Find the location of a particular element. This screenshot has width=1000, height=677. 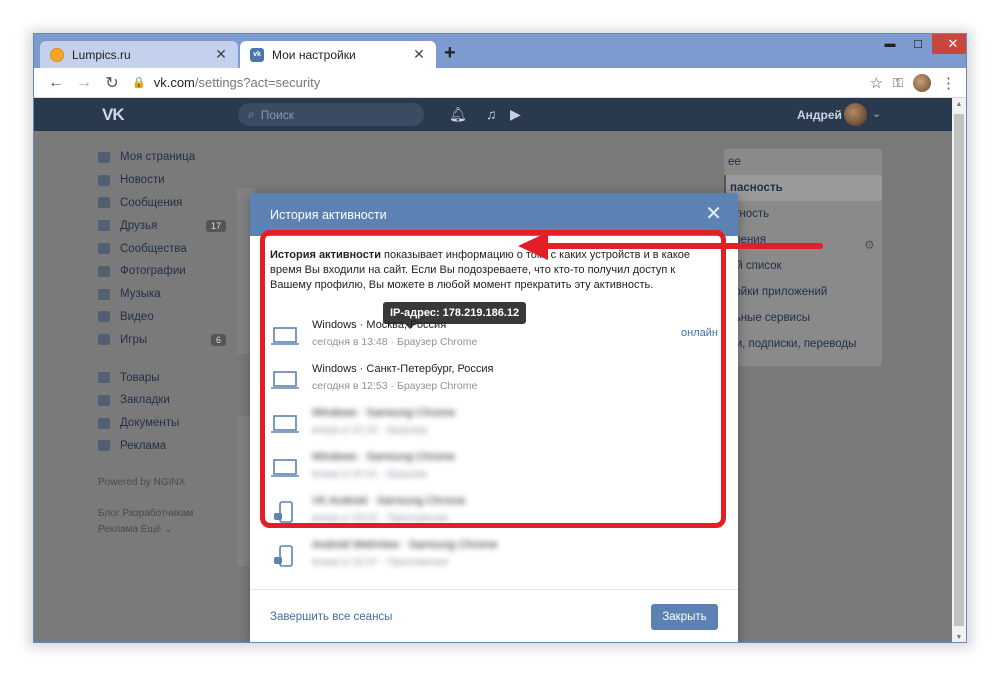

menu-dots-icon: ⋮ is located at coordinates (948, 83).